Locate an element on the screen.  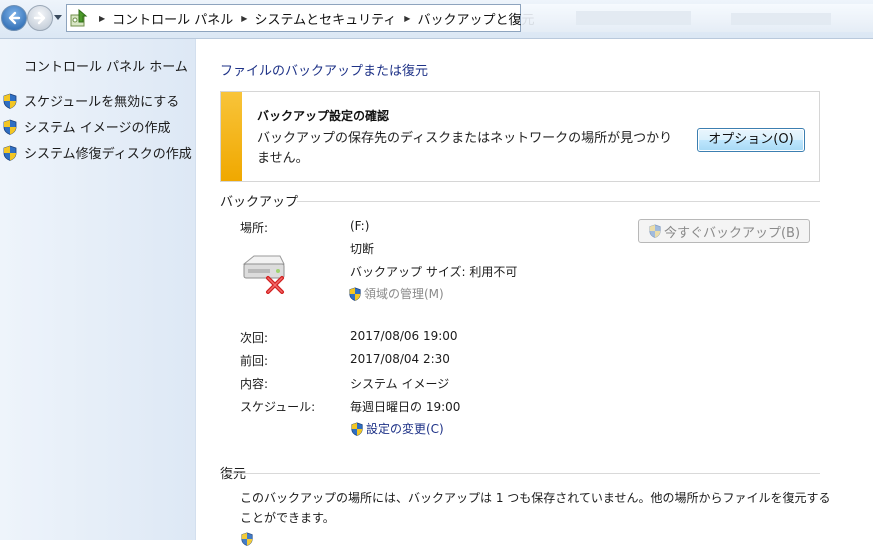
manage-space-label: 領域の管理(M) is located at coordinates (404, 294).